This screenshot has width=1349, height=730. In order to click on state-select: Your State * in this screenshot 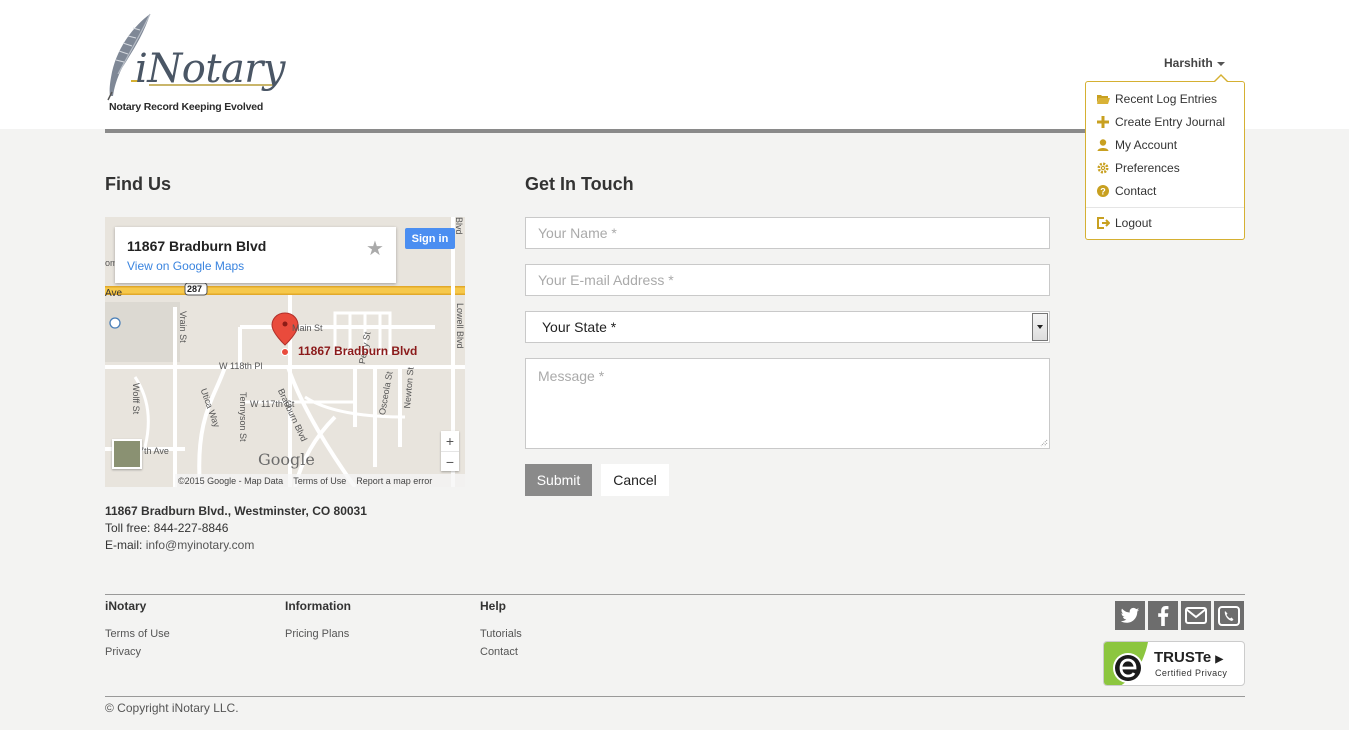, I will do `click(787, 327)`.